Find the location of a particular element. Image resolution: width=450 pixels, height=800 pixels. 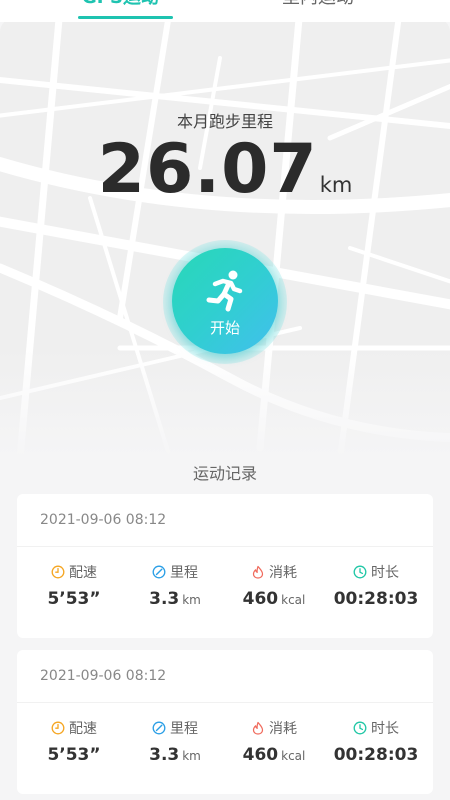

start-run-button: 开始 is located at coordinates (225, 301).